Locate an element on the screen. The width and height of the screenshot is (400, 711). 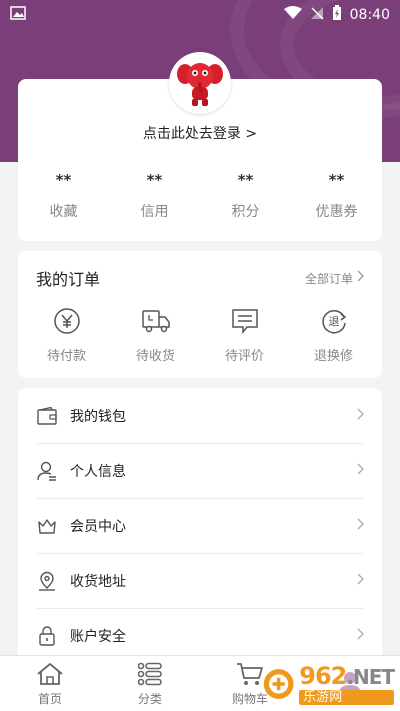
order-returns: 退 退换修 is located at coordinates (333, 334).